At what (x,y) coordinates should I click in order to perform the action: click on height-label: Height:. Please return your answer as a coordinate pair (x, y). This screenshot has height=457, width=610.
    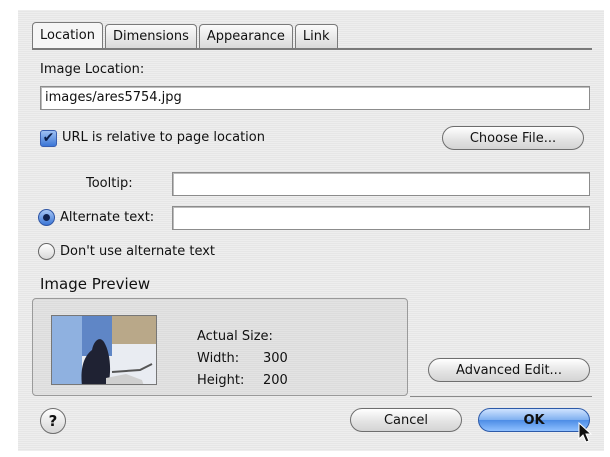
    Looking at the image, I should click on (221, 380).